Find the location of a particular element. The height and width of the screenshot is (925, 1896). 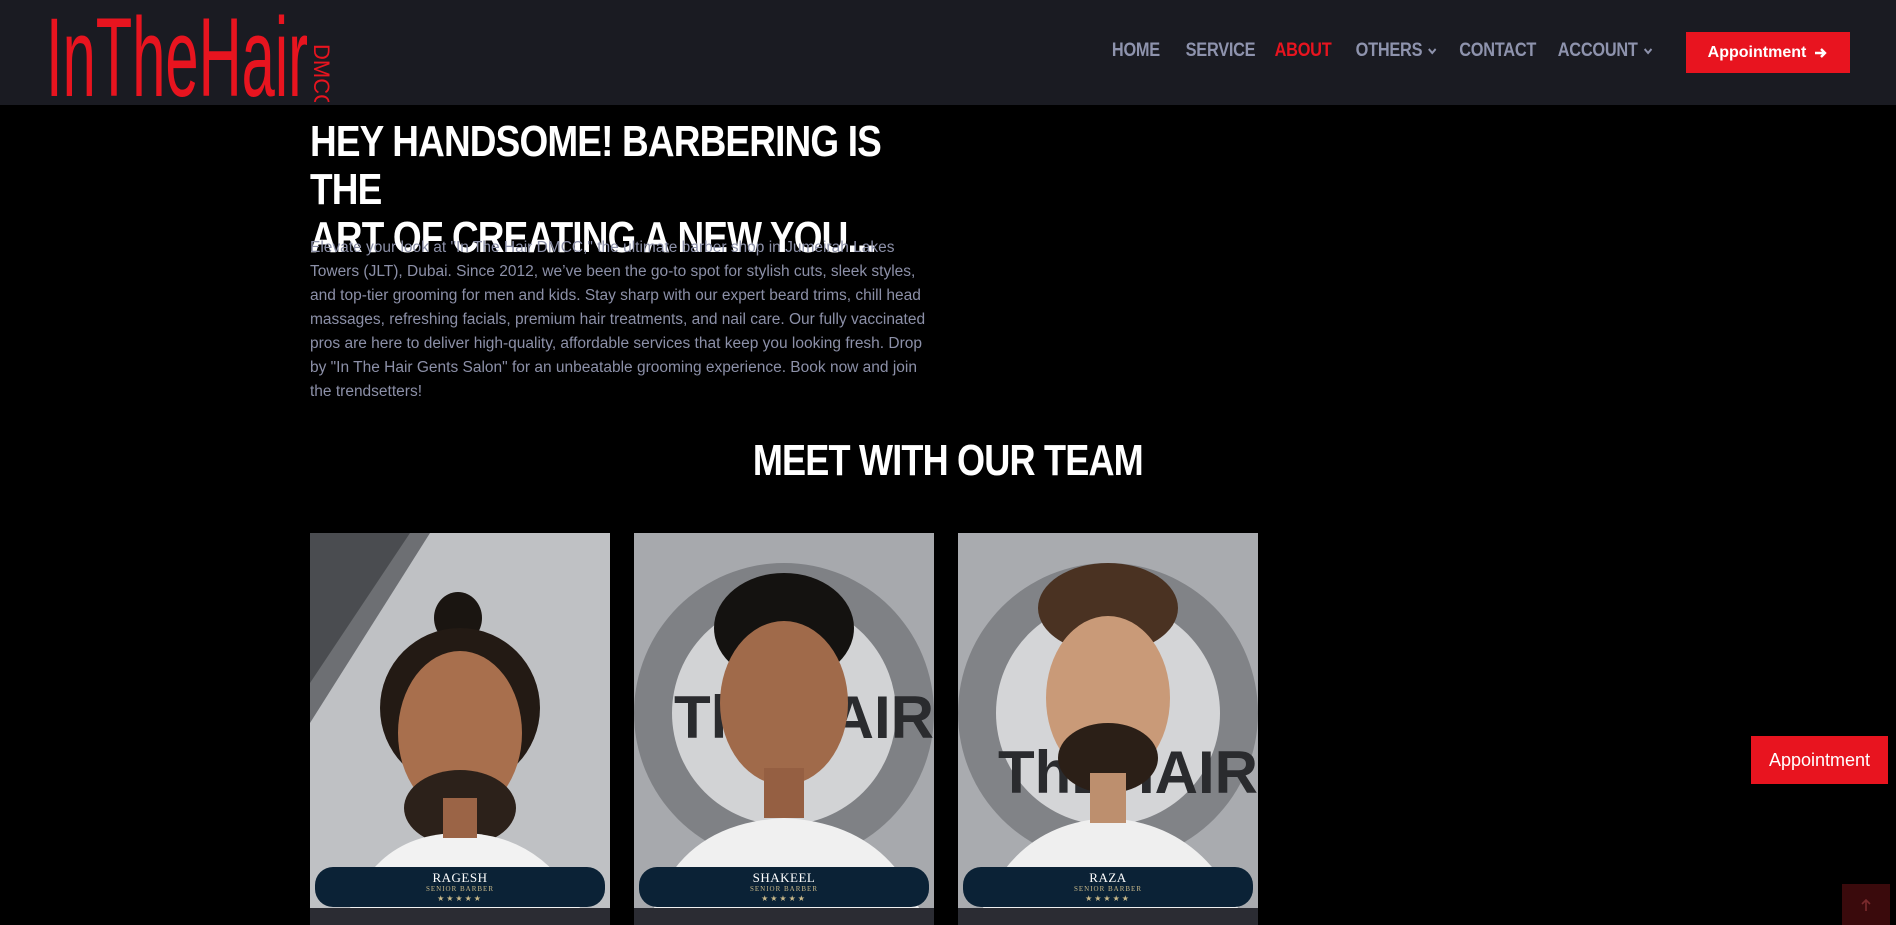

arrow-right-icon is located at coordinates (1821, 52).